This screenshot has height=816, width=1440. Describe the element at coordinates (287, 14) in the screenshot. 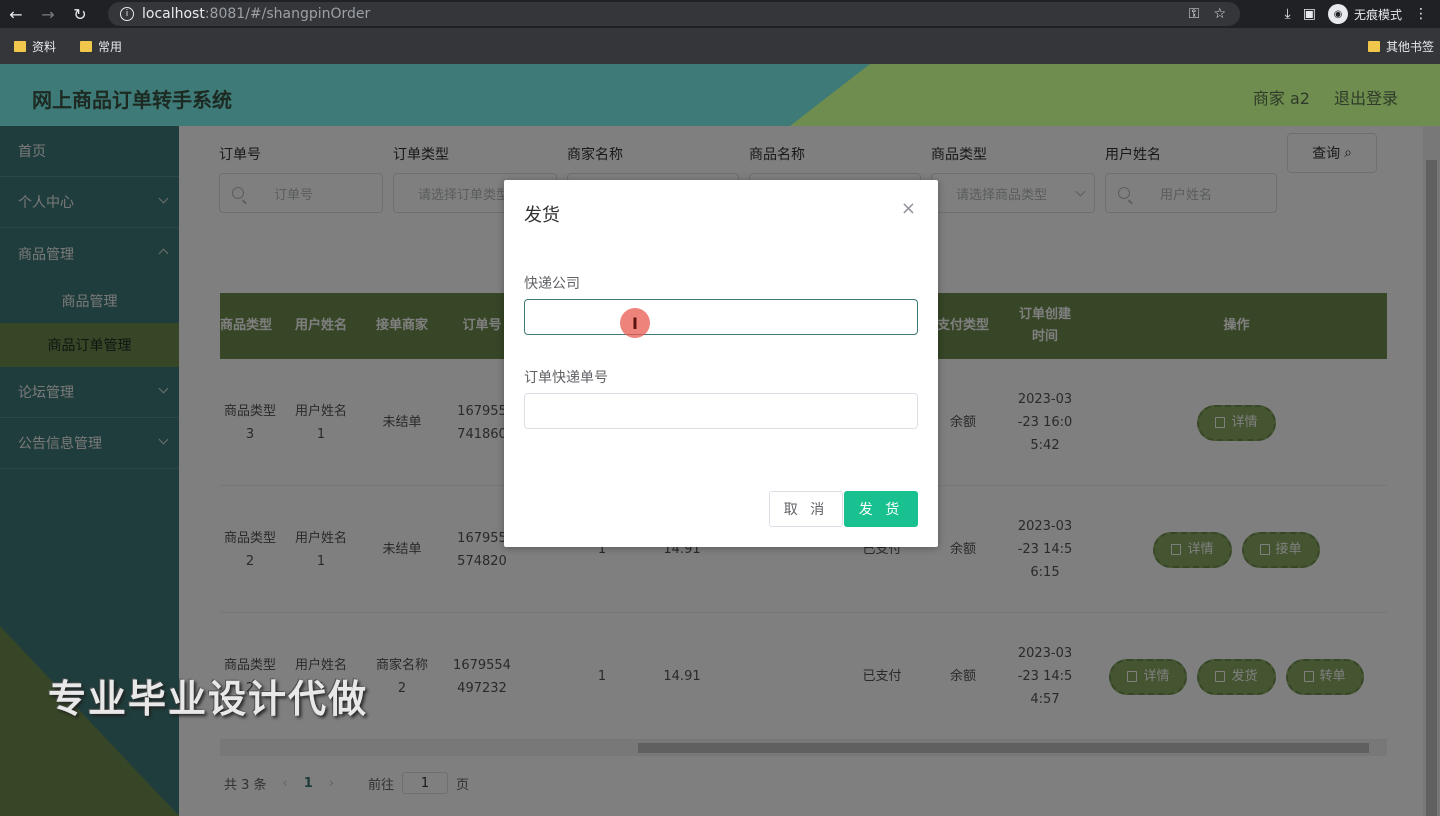

I see `url-path: :8081/#/shangpinOrder` at that location.